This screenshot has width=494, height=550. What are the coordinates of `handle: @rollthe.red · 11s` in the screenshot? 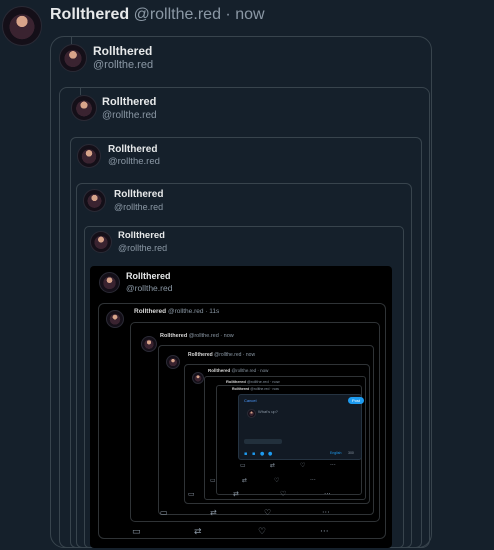 It's located at (193, 311).